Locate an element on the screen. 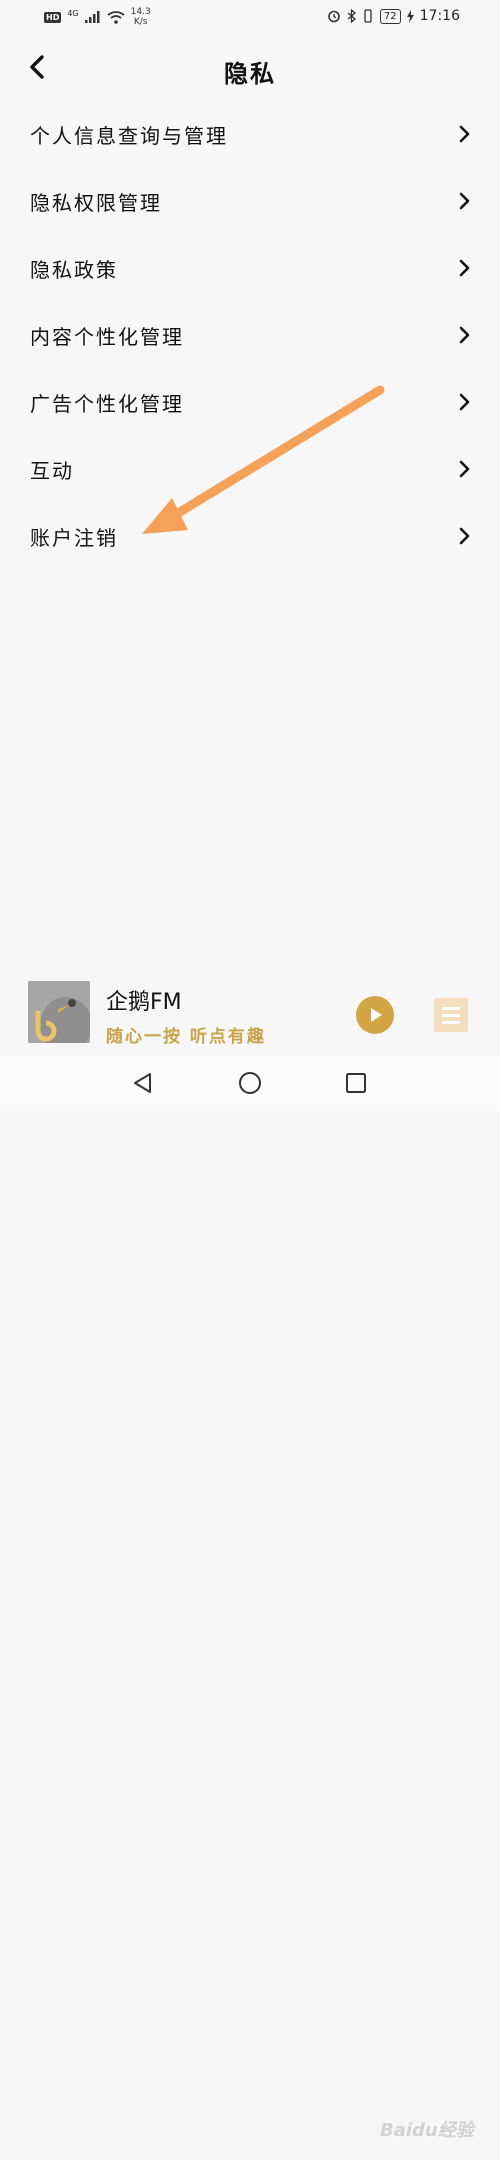 The height and width of the screenshot is (2160, 500). menu-item-interaction: 互动 is located at coordinates (250, 468).